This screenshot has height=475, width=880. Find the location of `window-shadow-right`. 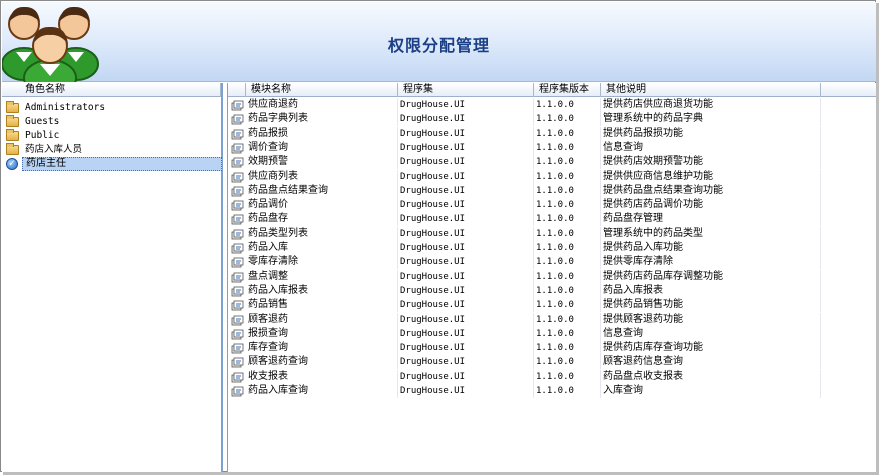

window-shadow-right is located at coordinates (877, 238).